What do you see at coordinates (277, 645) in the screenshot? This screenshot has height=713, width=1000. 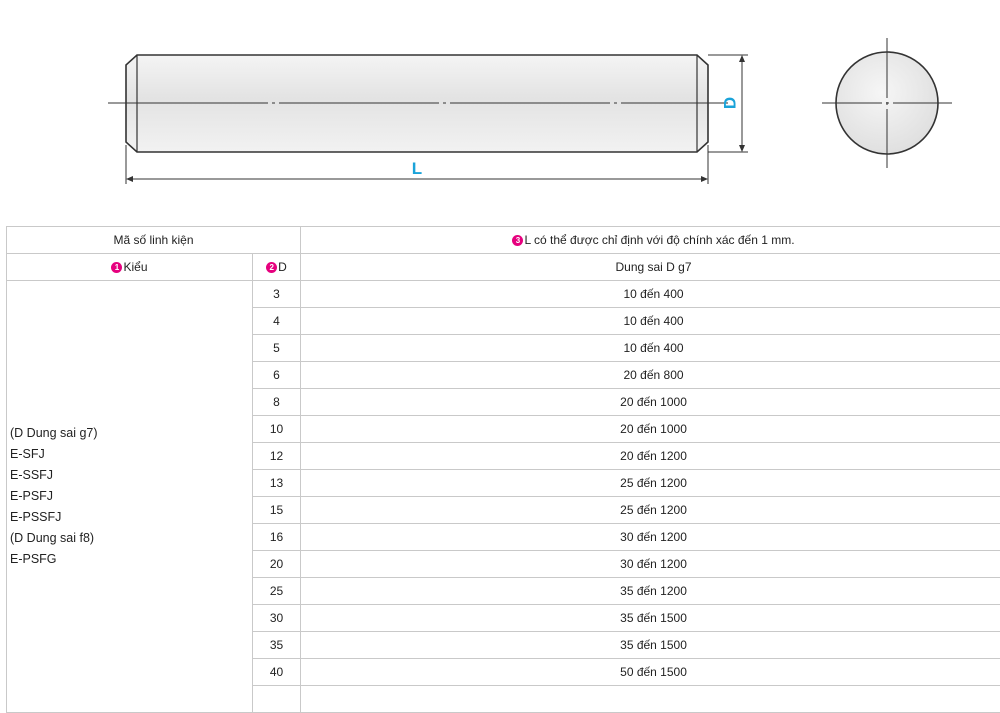 I see `d-value-cell: 35` at bounding box center [277, 645].